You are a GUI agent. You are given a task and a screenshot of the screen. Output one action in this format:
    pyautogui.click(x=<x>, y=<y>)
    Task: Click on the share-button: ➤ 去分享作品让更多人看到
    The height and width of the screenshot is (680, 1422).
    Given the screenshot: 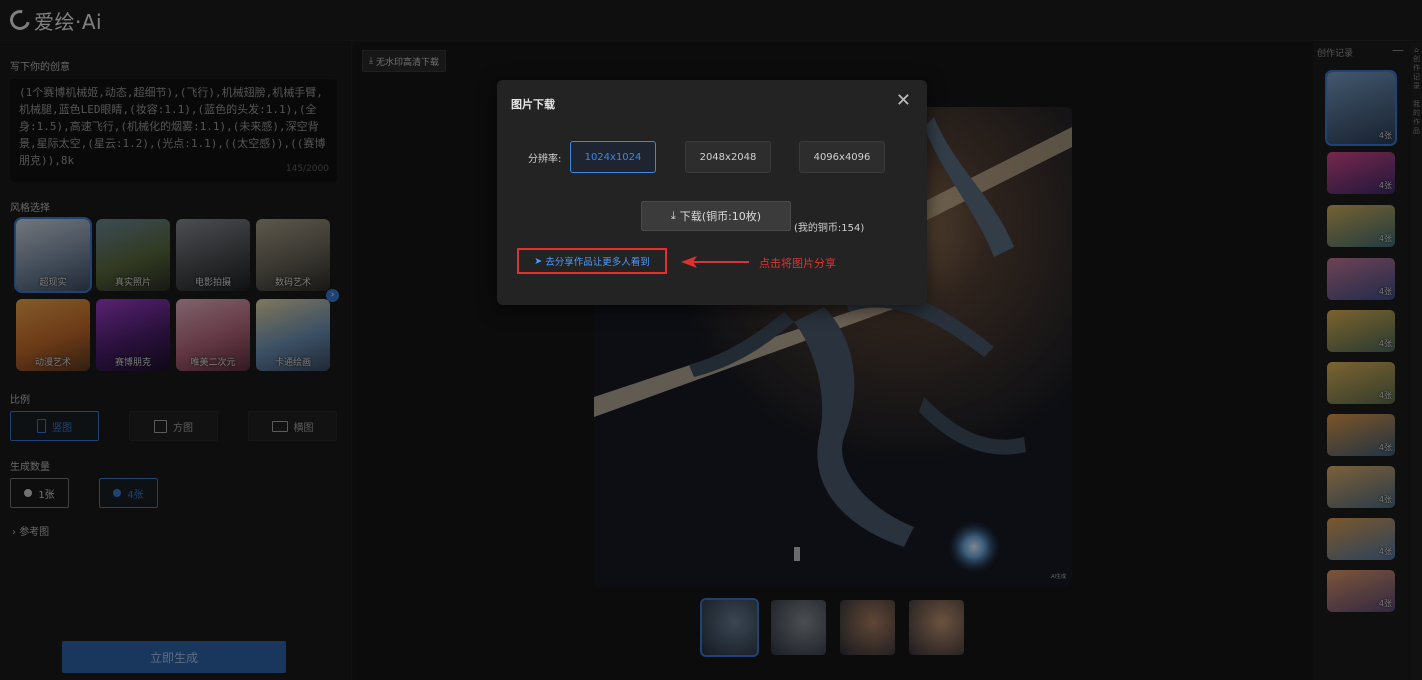 What is the action you would take?
    pyautogui.click(x=592, y=261)
    